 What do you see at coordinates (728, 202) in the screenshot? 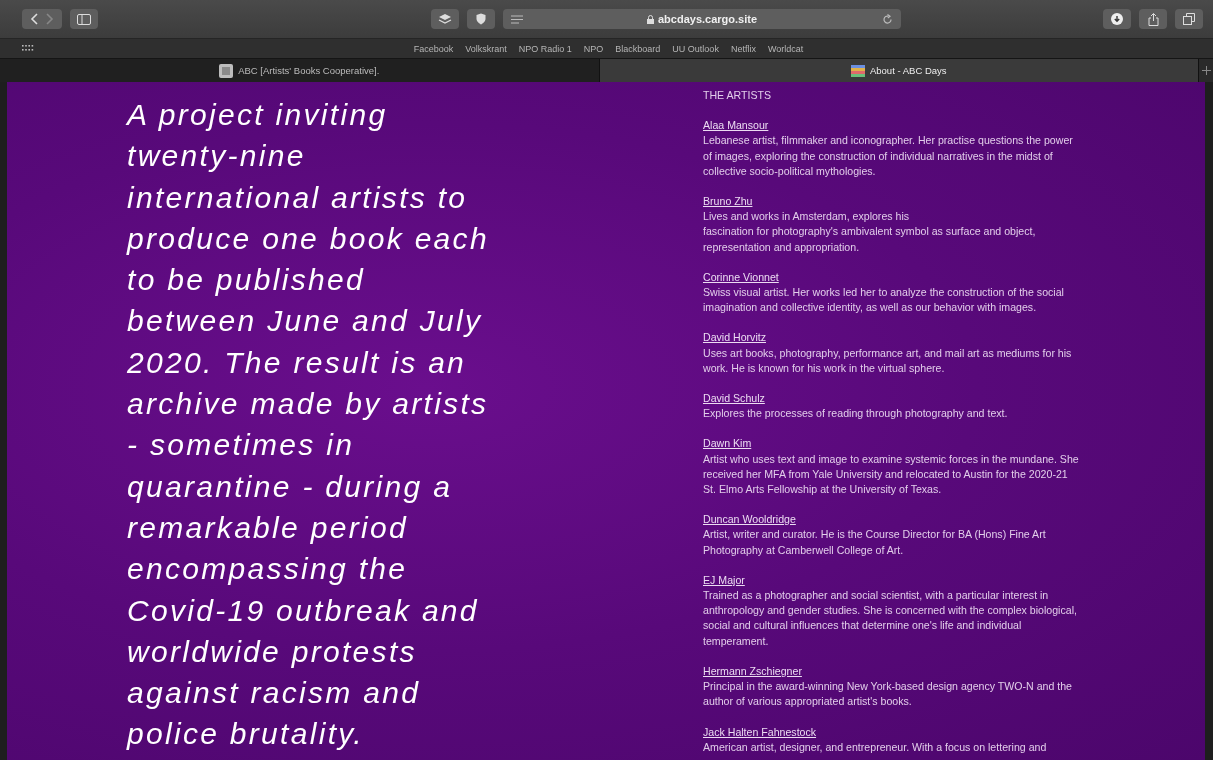
I see `artist-link: Bruno Zhu` at bounding box center [728, 202].